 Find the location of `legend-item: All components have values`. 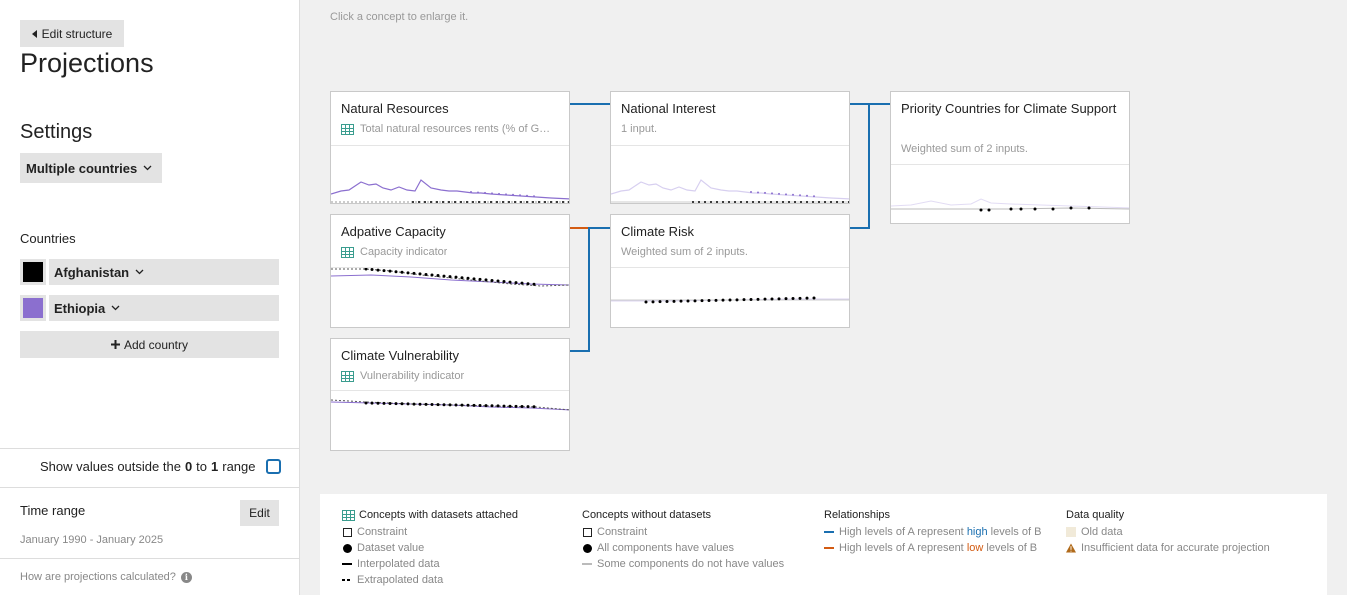

legend-item: All components have values is located at coordinates (683, 548).